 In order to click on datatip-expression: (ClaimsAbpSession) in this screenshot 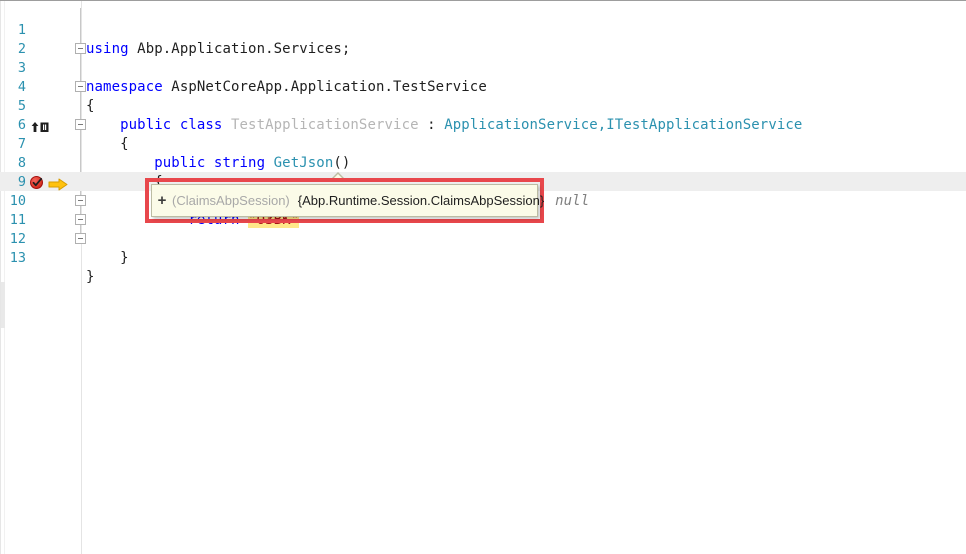, I will do `click(231, 200)`.